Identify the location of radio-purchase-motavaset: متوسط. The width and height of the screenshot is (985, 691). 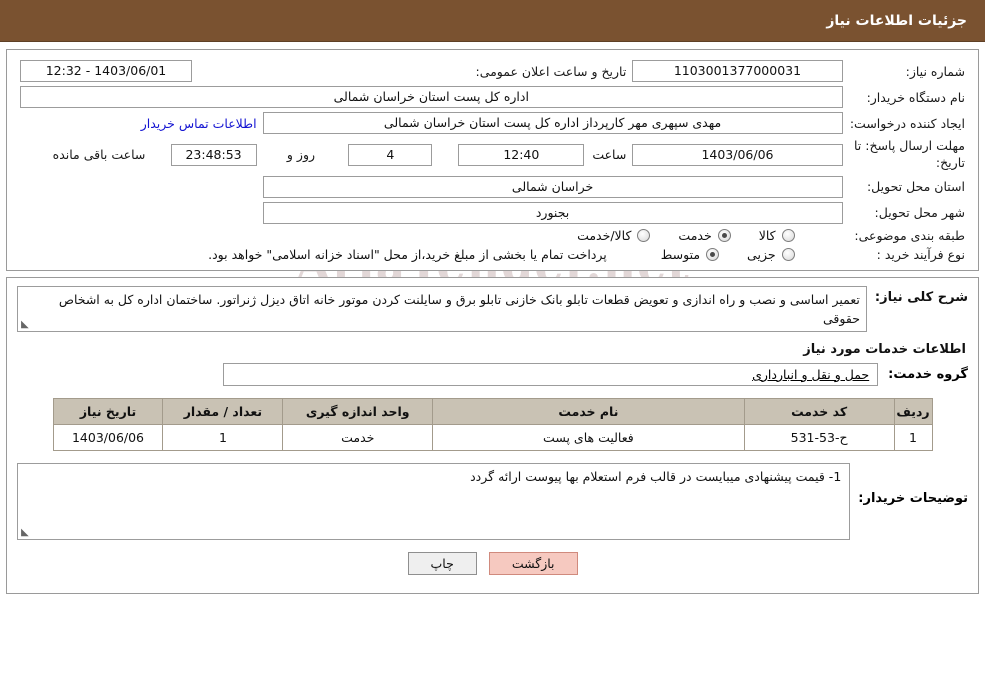
(689, 254).